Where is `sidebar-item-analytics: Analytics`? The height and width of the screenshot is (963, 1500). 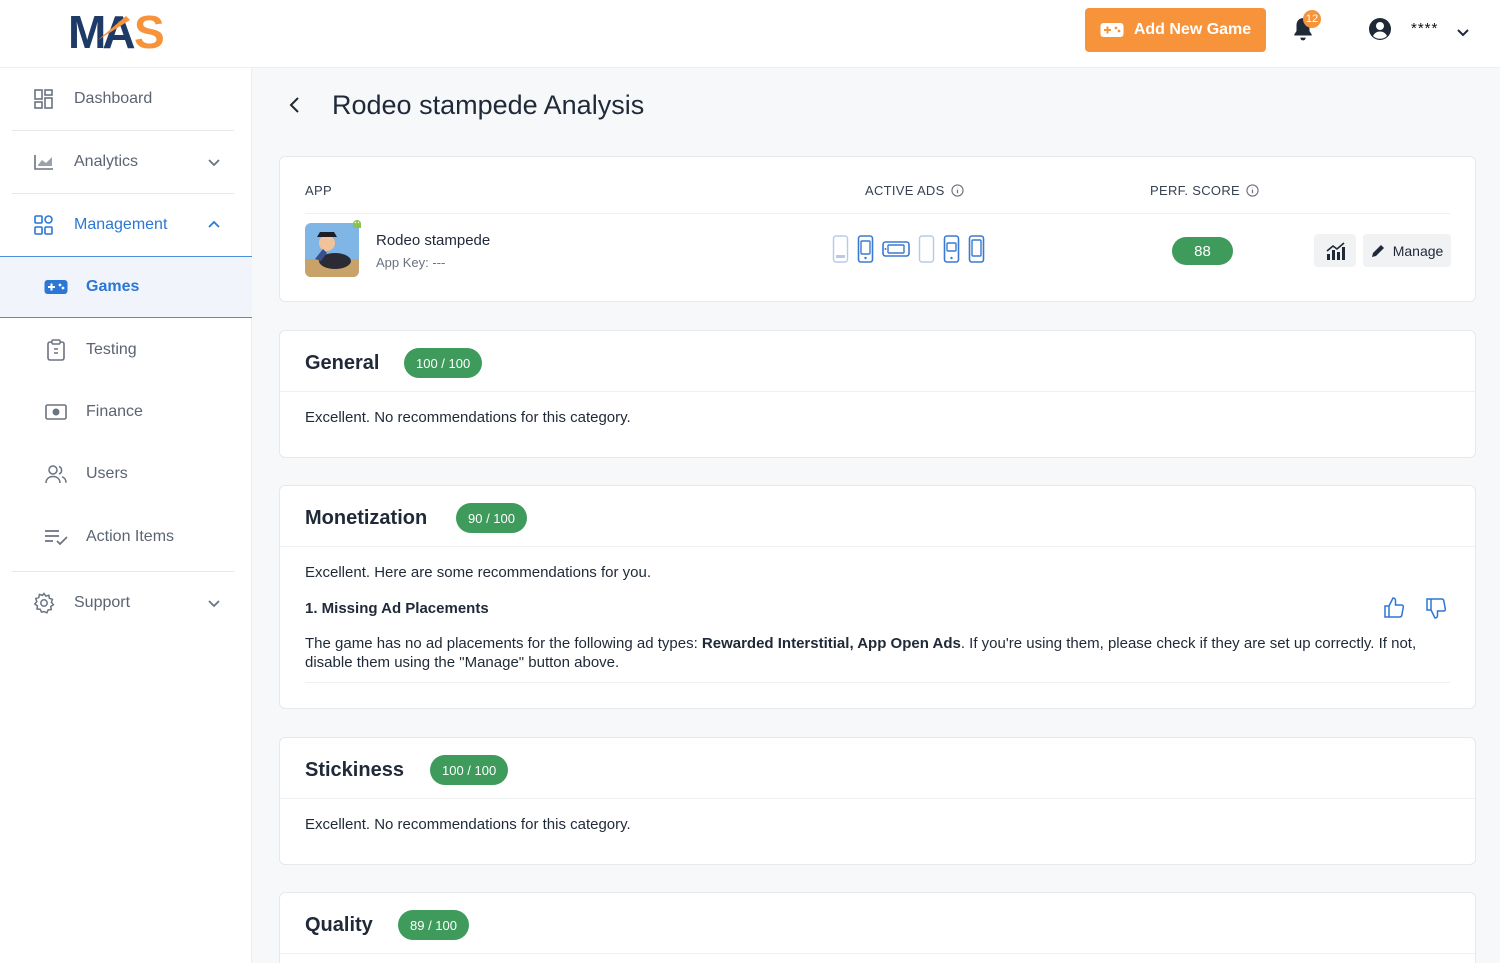
sidebar-item-analytics: Analytics is located at coordinates (123, 162).